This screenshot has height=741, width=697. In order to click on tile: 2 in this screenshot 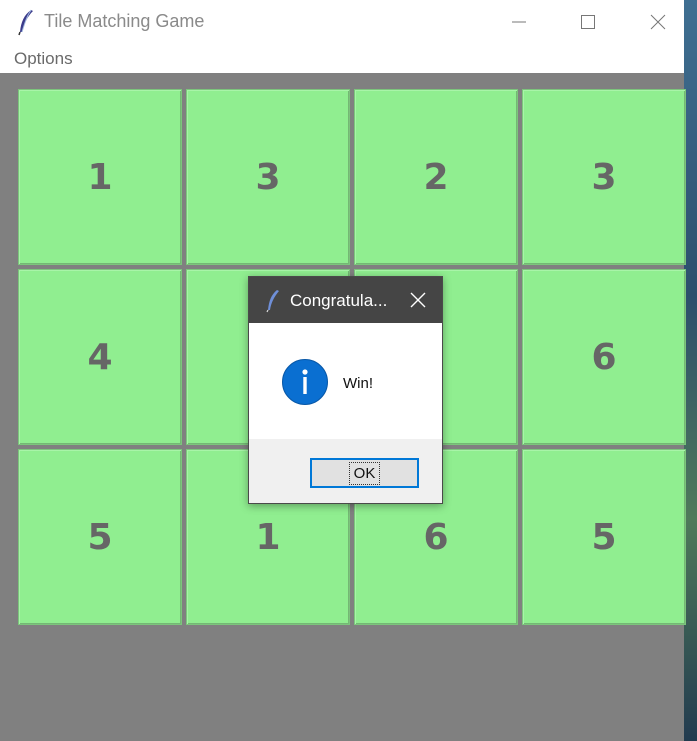, I will do `click(436, 177)`.